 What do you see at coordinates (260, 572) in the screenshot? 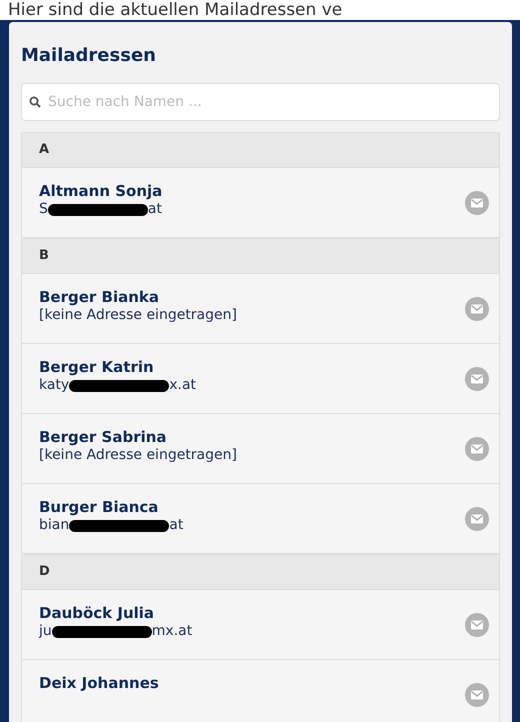
I see `group-header: D` at bounding box center [260, 572].